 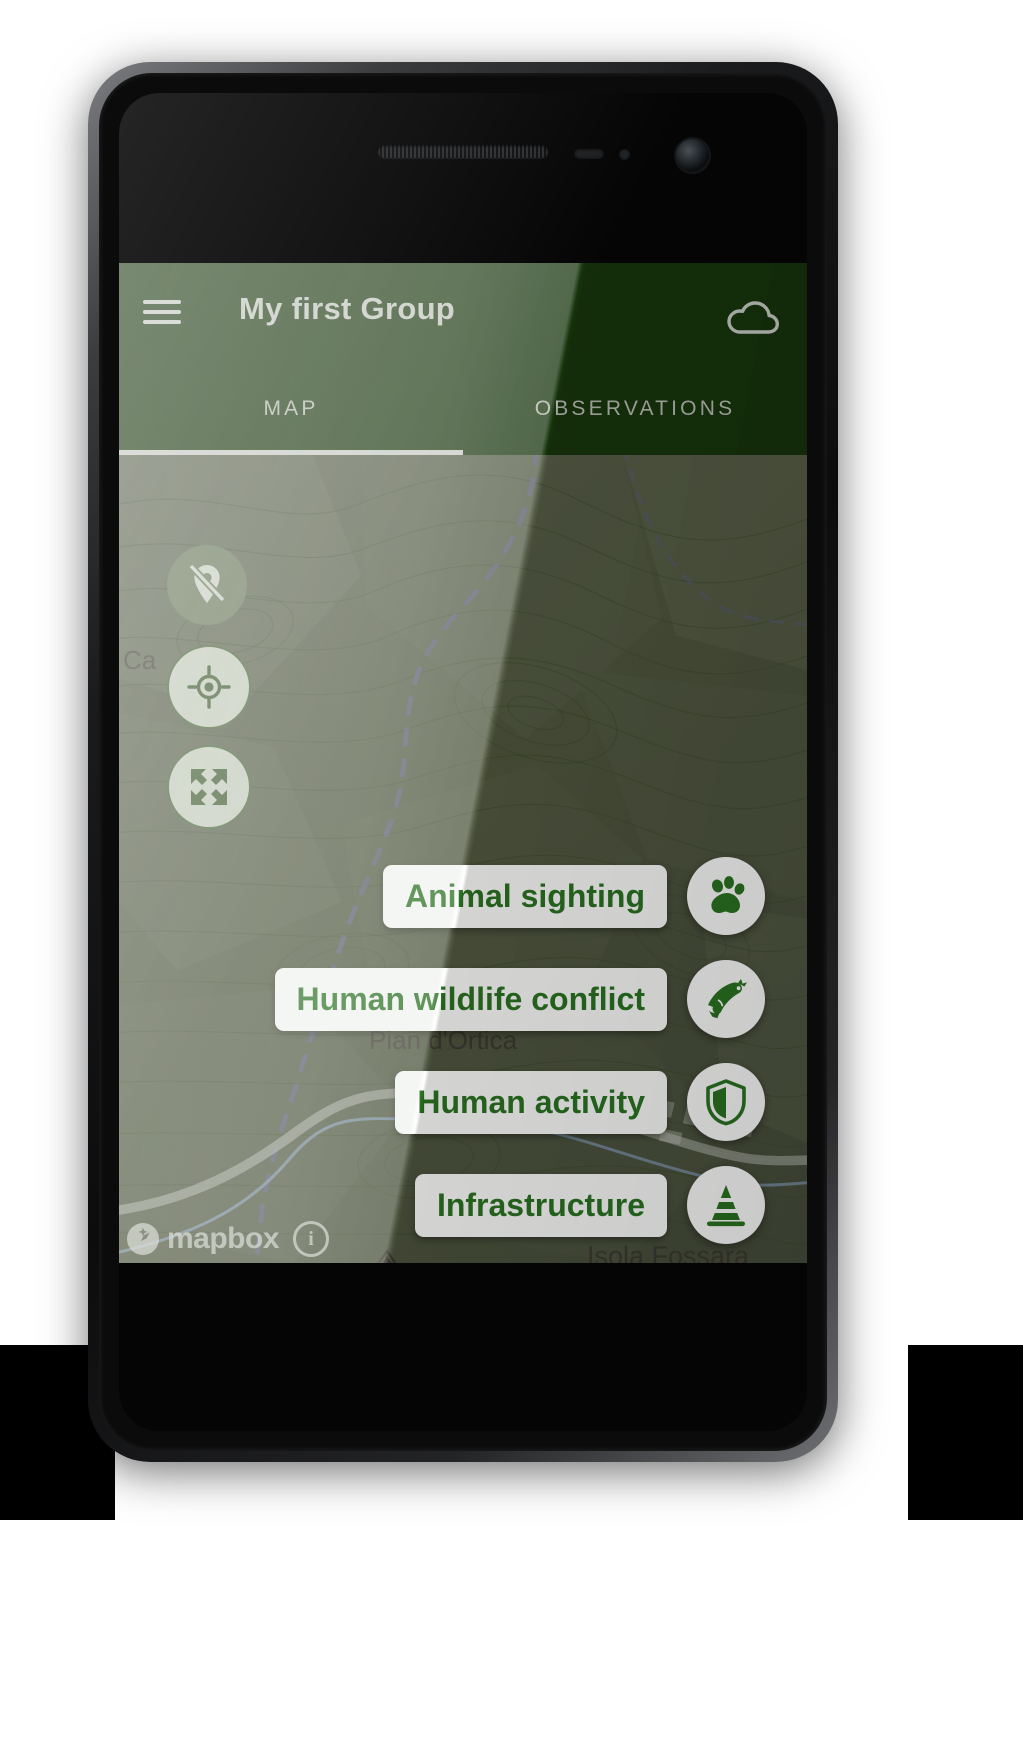 I want to click on expand-arrows-icon, so click(x=209, y=787).